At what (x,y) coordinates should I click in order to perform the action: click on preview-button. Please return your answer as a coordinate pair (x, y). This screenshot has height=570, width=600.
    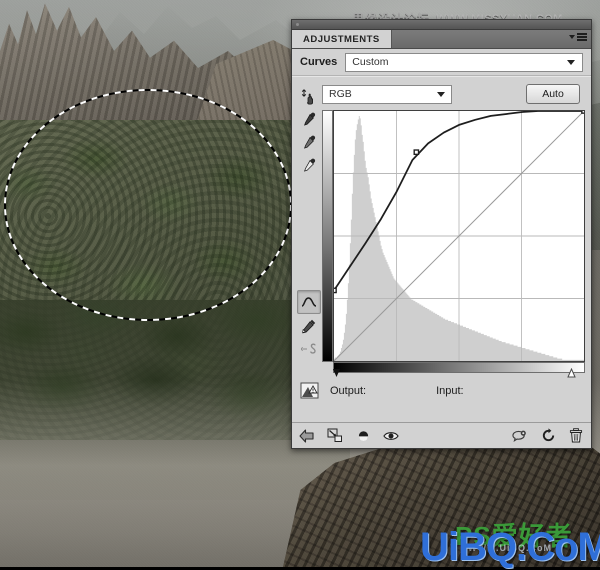
    Looking at the image, I should click on (391, 436).